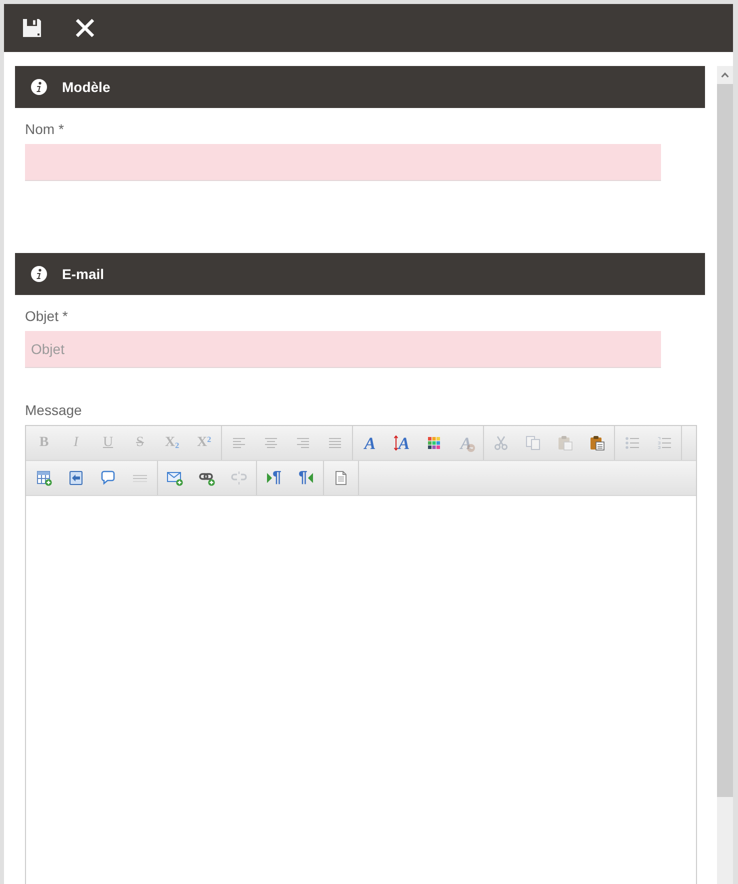 The width and height of the screenshot is (738, 884). Describe the element at coordinates (370, 443) in the screenshot. I see `font-button: A` at that location.